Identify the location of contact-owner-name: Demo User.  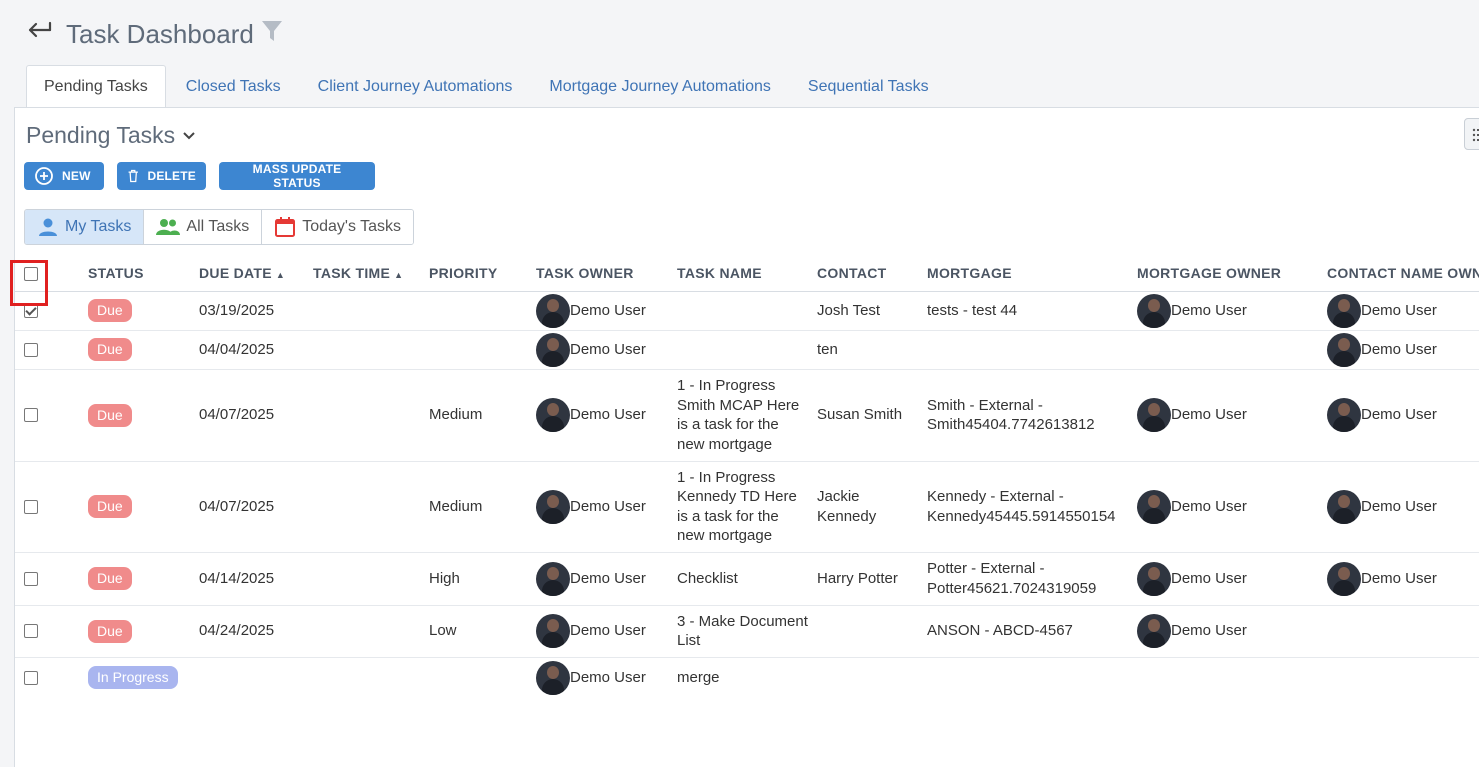
(1399, 506).